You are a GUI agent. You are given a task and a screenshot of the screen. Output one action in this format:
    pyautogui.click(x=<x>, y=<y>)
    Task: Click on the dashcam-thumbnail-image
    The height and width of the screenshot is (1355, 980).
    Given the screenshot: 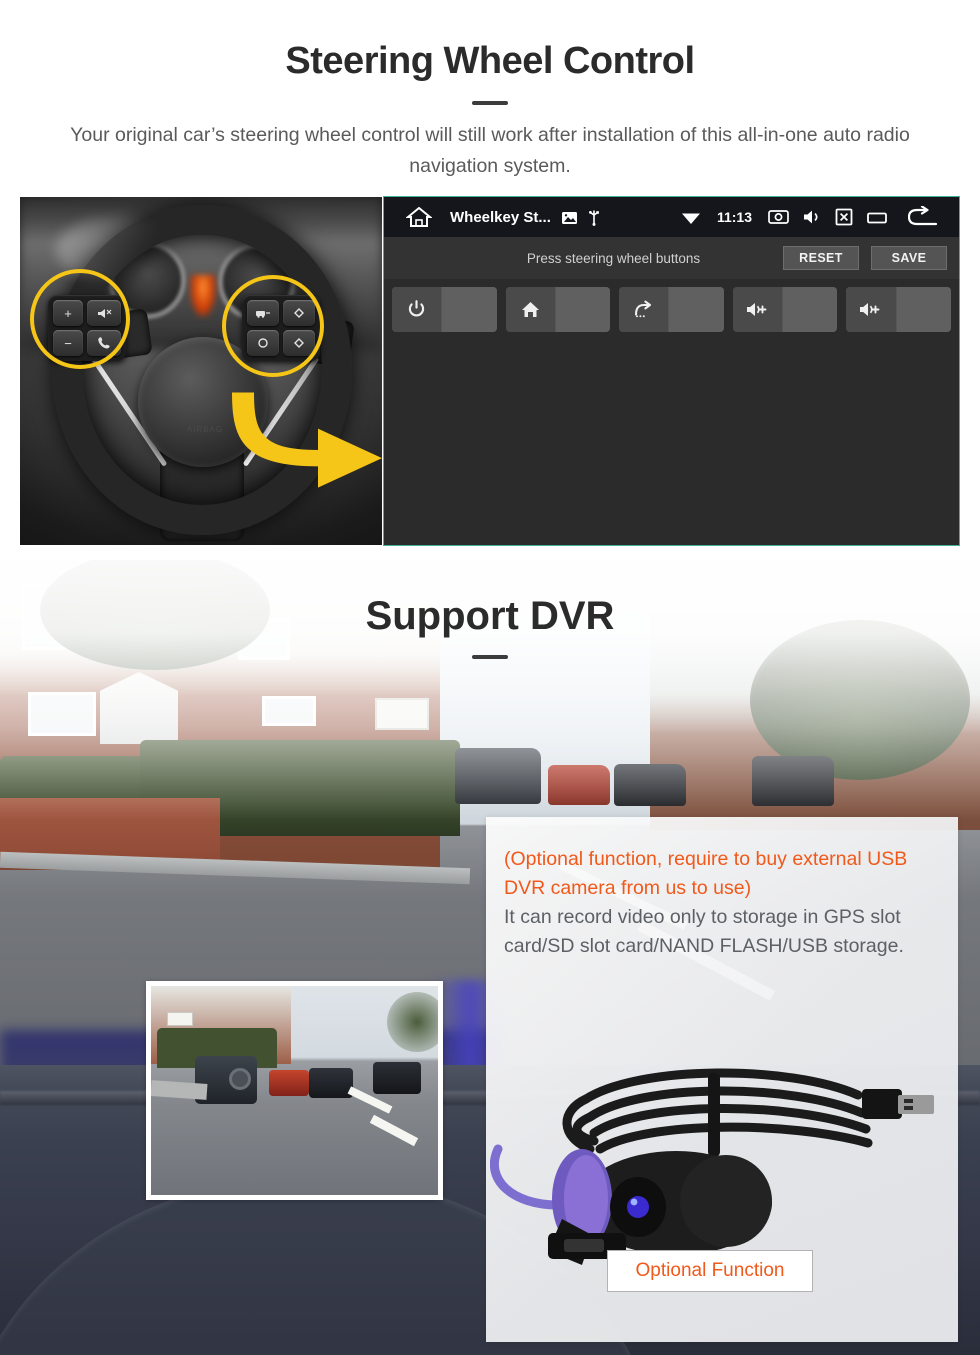 What is the action you would take?
    pyautogui.click(x=294, y=1090)
    